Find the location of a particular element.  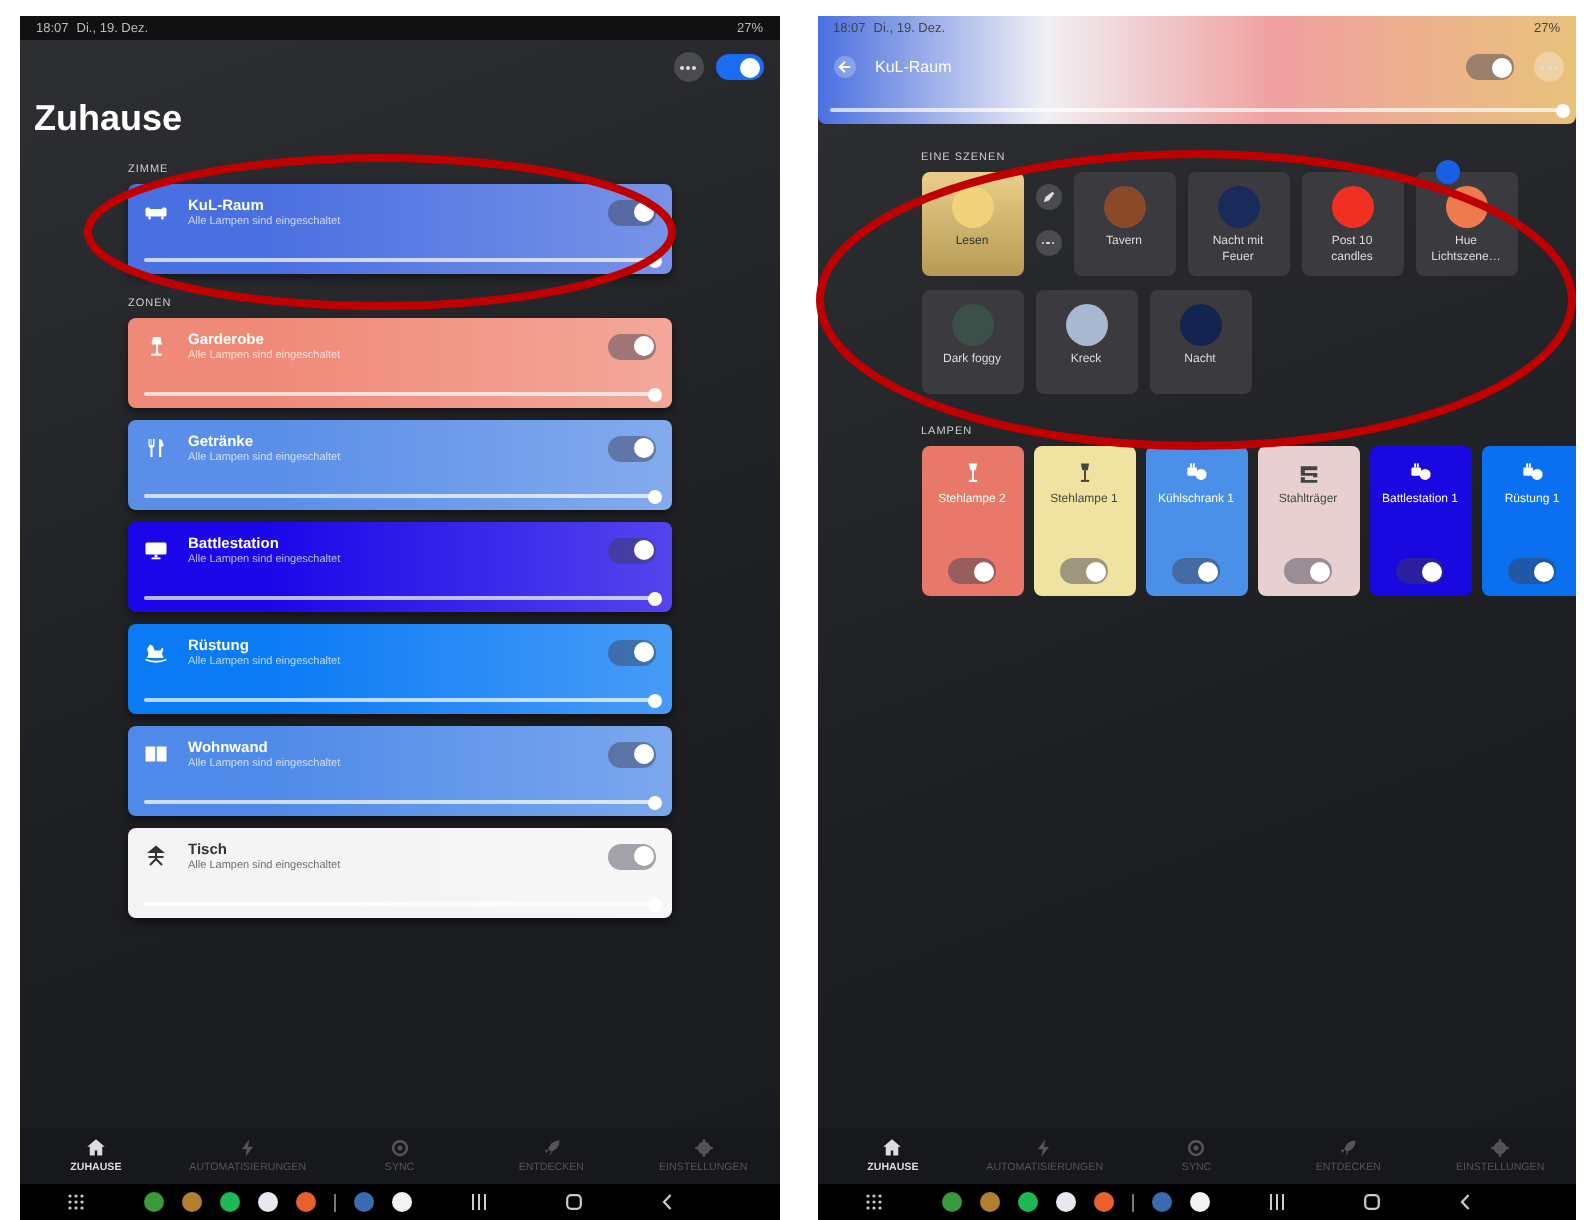

edit-button is located at coordinates (1048, 197).